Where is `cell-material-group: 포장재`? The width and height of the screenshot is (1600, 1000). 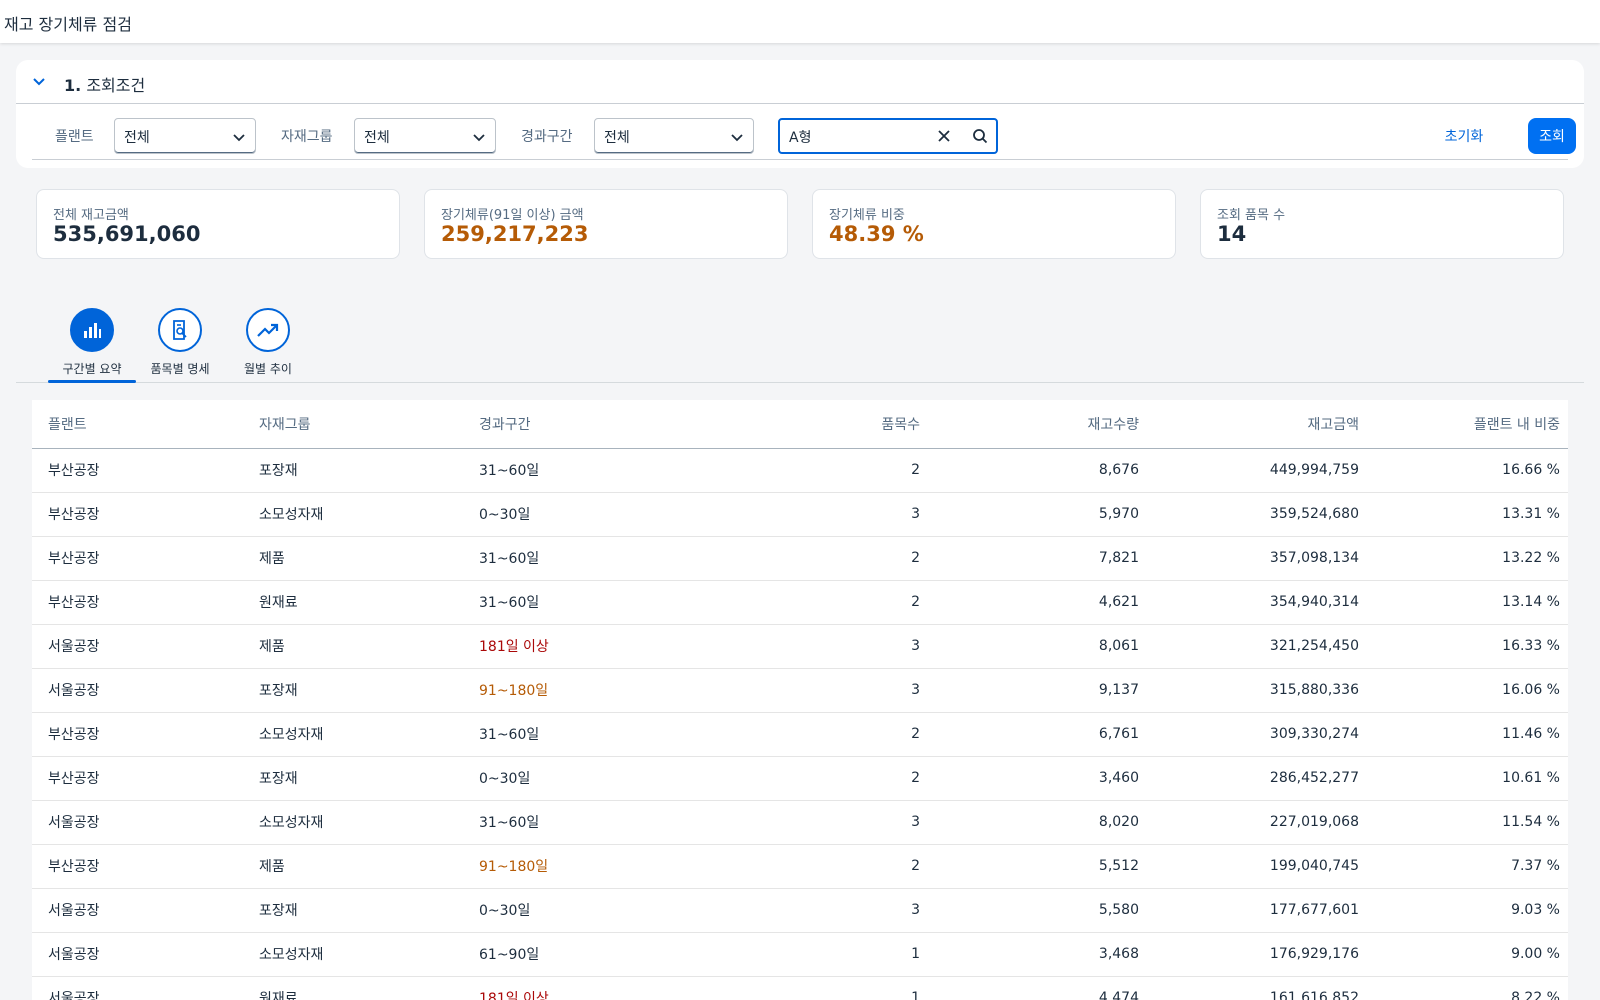
cell-material-group: 포장재 is located at coordinates (353, 910).